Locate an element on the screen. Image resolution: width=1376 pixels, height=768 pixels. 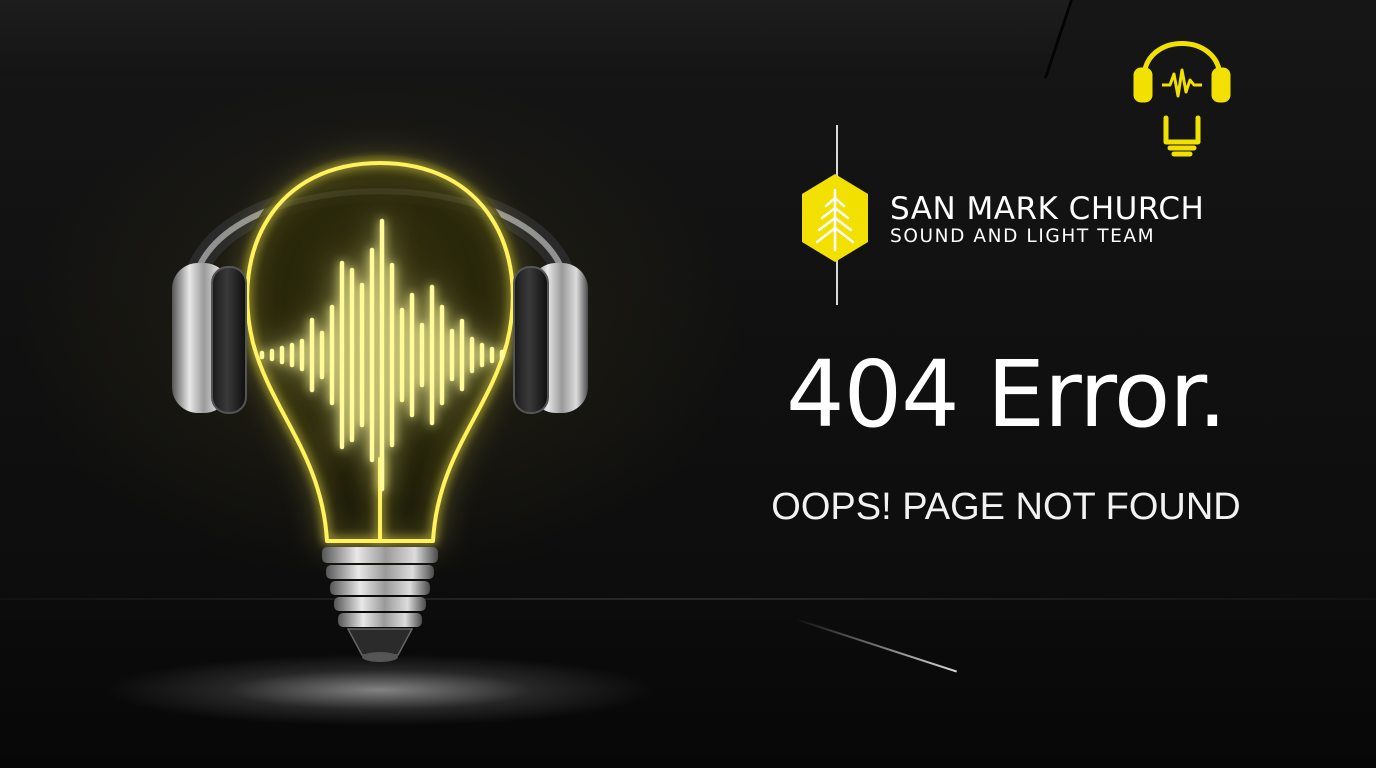
hexagon-tree-icon is located at coordinates (835, 218).